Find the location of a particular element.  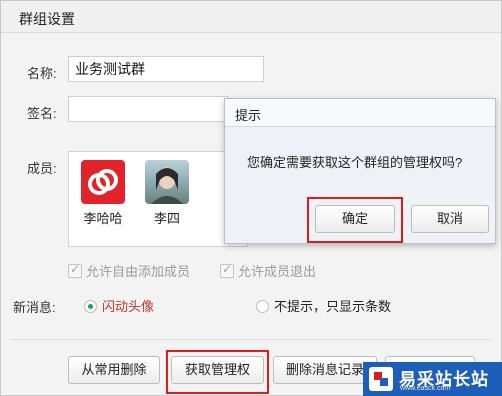

window-title: 群组设置 is located at coordinates (47, 19).